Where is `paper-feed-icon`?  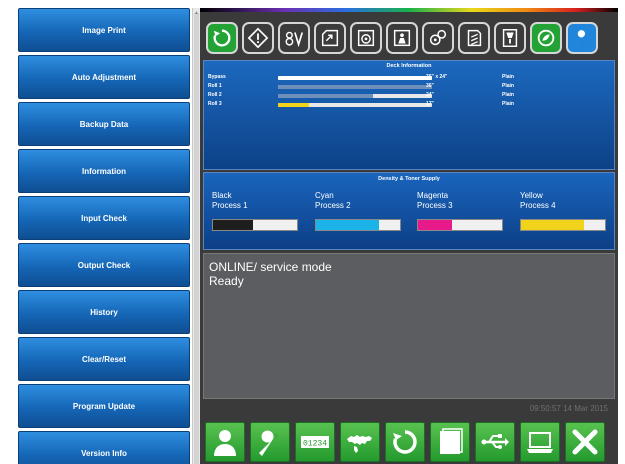 paper-feed-icon is located at coordinates (330, 38).